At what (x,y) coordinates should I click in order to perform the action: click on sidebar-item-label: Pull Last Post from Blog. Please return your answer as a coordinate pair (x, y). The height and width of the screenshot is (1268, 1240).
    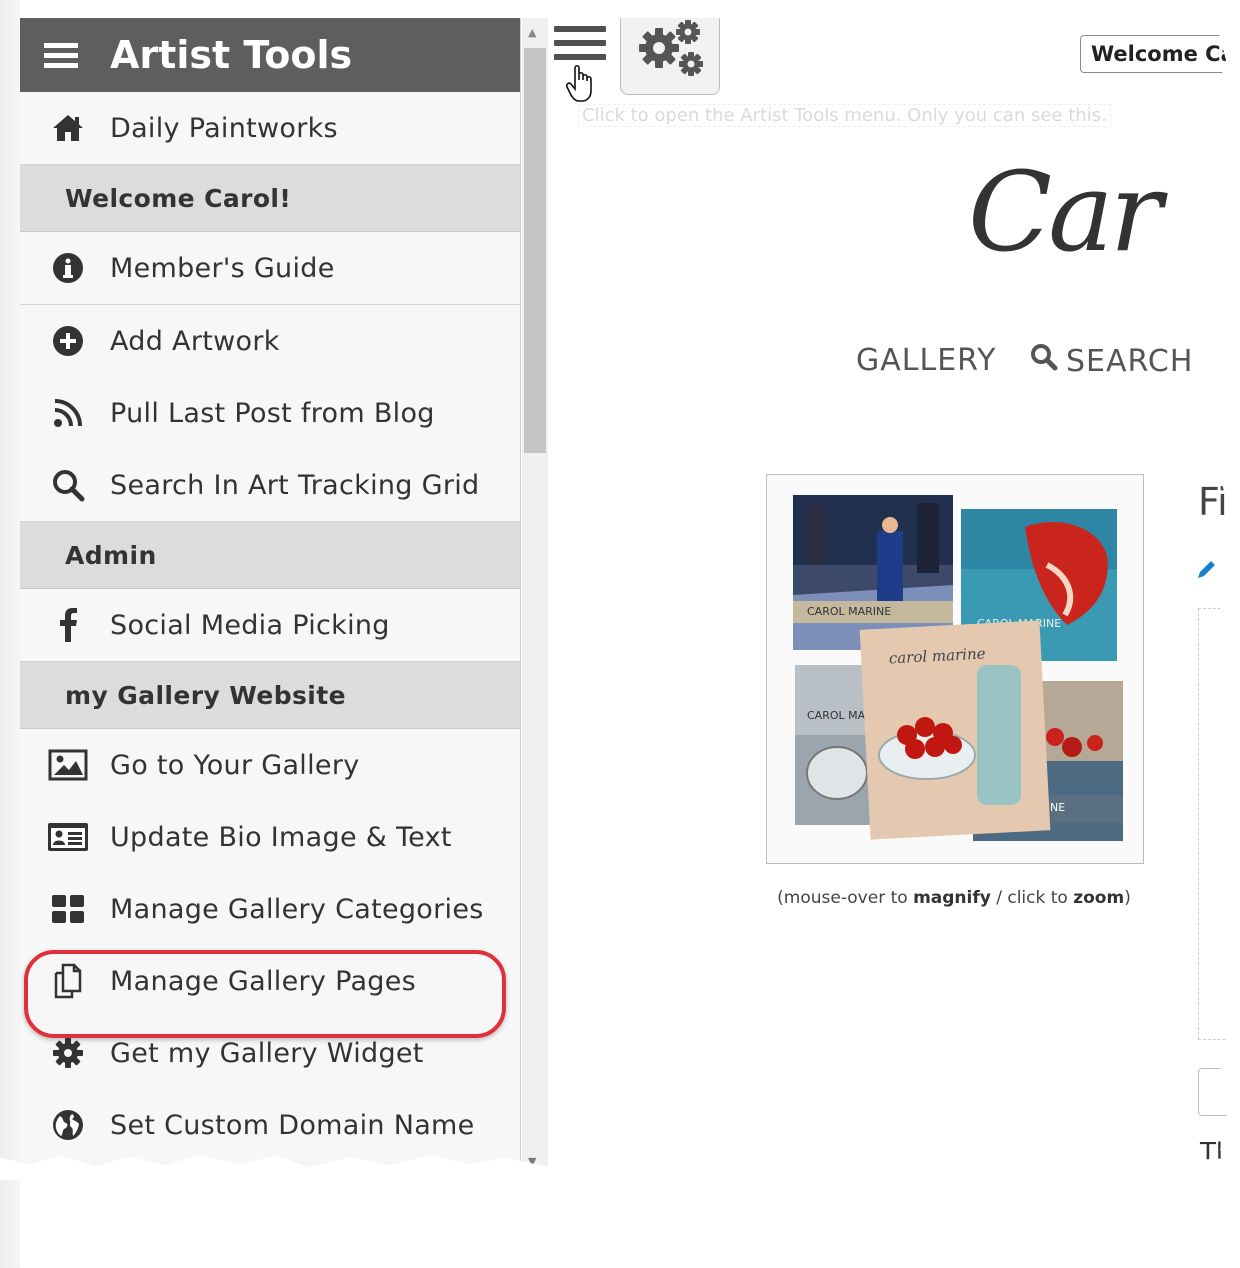
    Looking at the image, I should click on (272, 413).